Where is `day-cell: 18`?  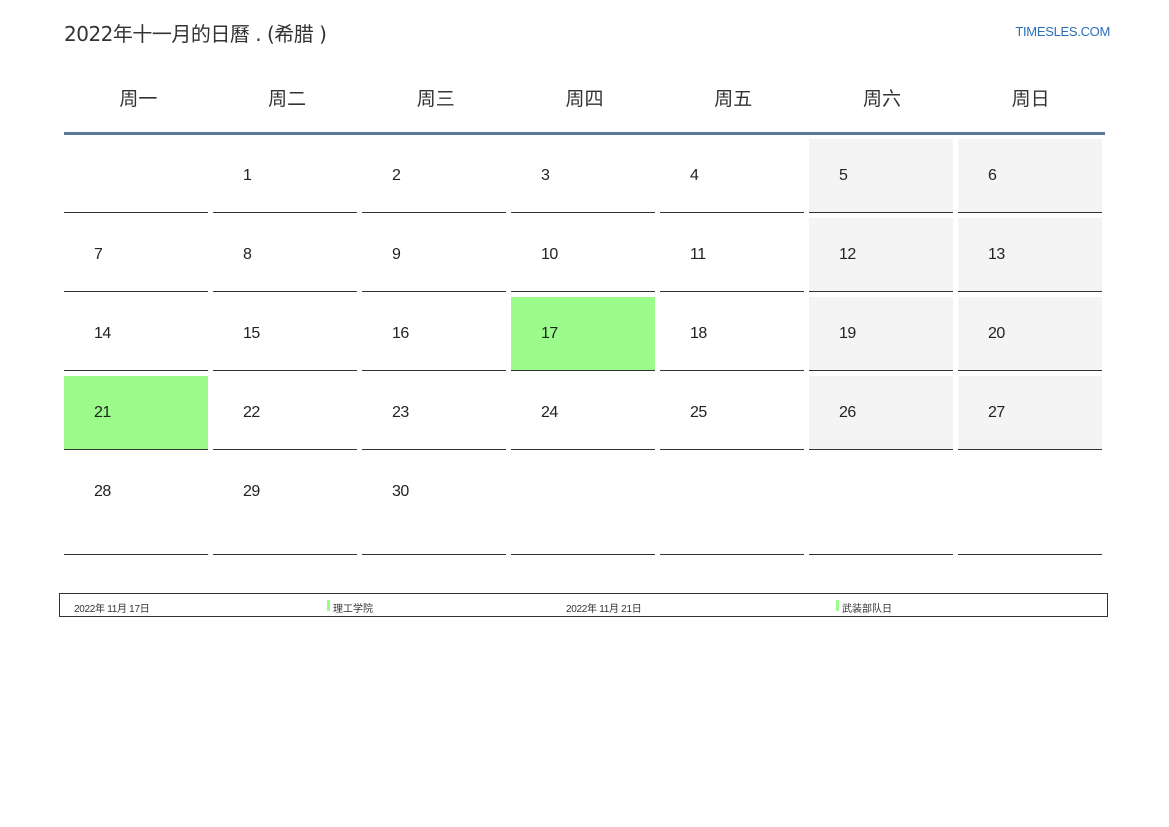 day-cell: 18 is located at coordinates (732, 334).